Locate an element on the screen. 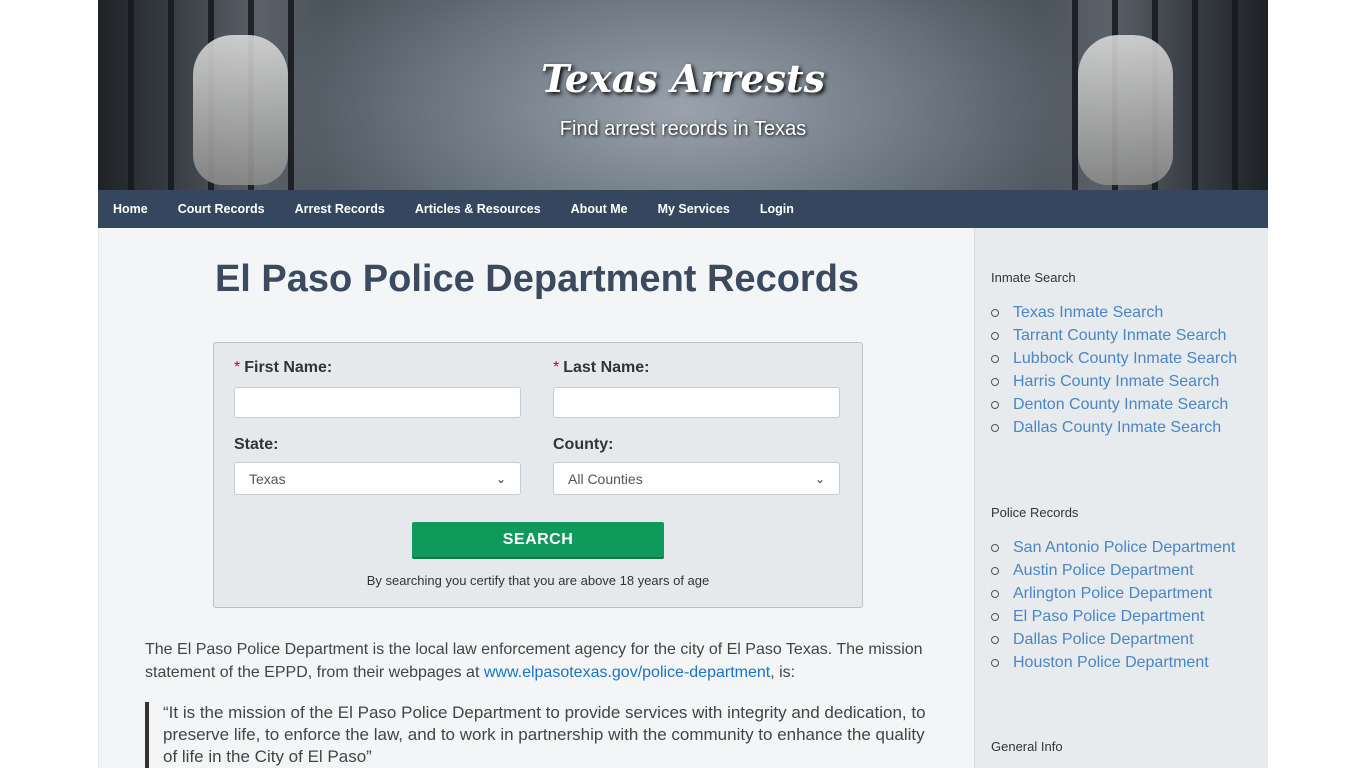 Image resolution: width=1366 pixels, height=768 pixels. nav-arrest-records: Arrest Records is located at coordinates (340, 209).